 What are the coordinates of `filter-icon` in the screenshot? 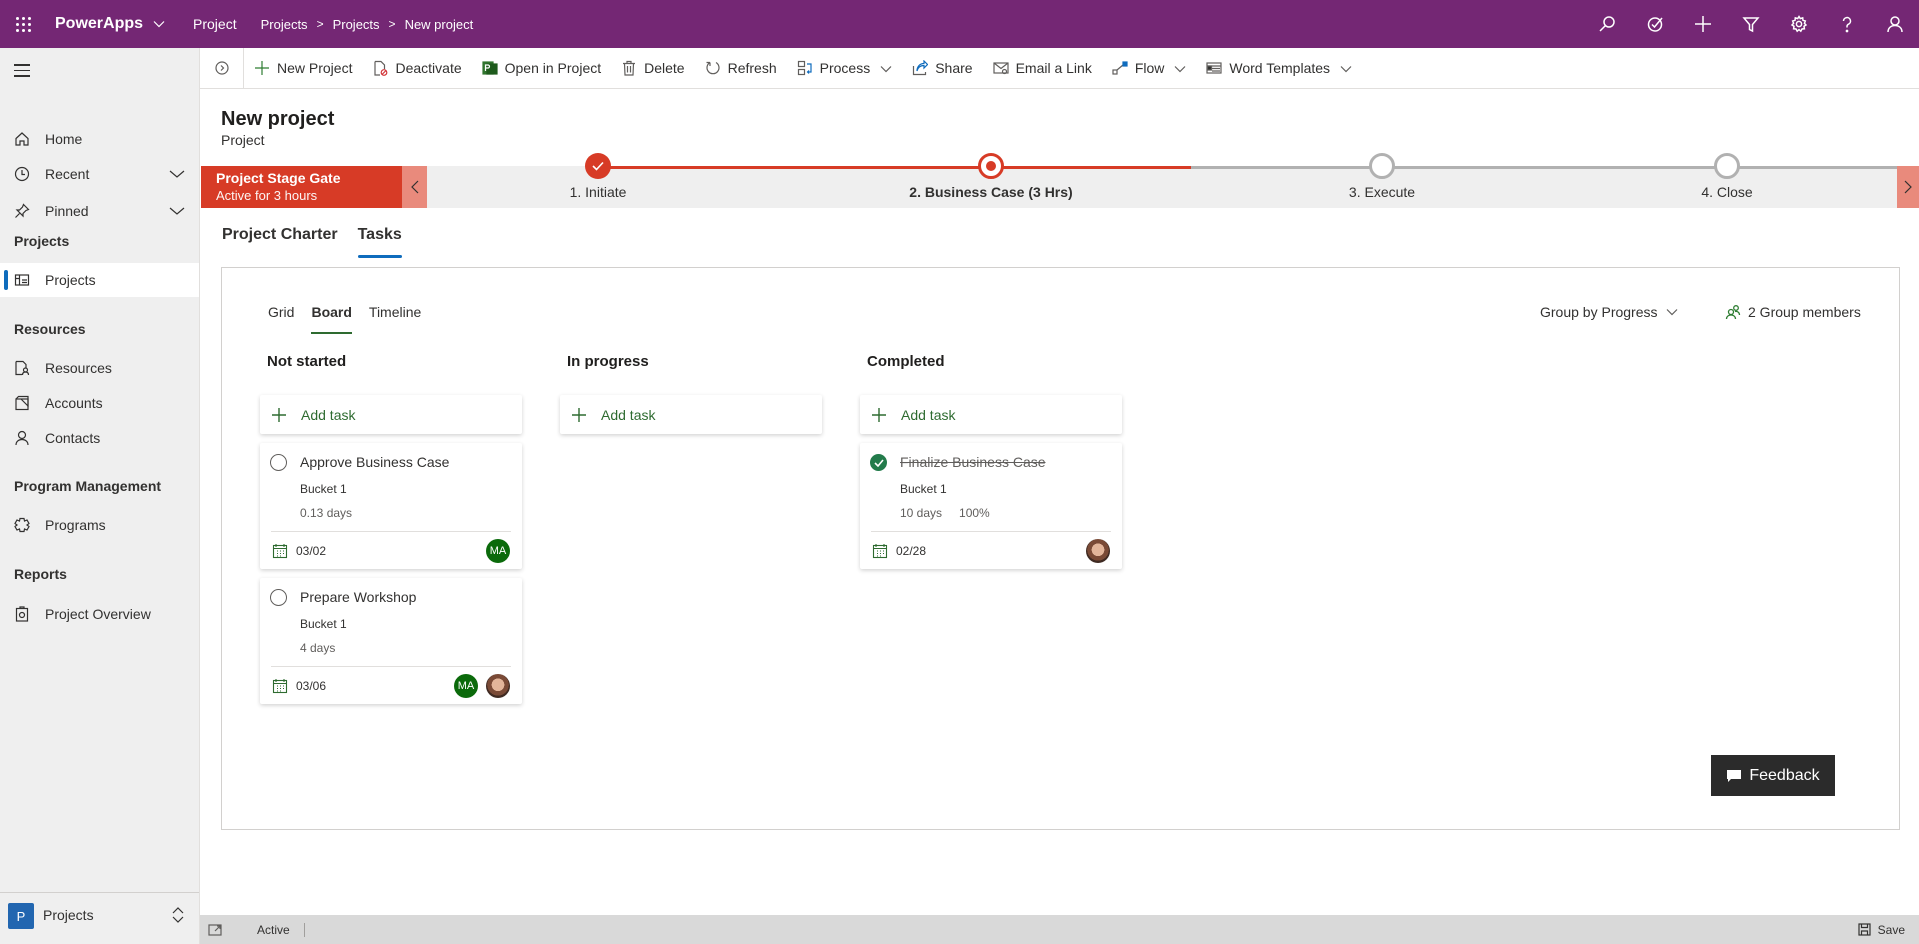 It's located at (1751, 24).